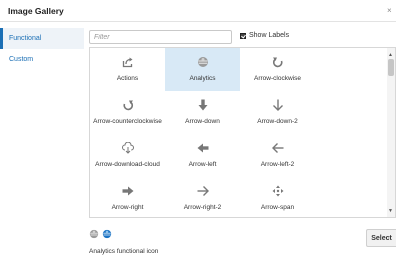 The image size is (396, 261). I want to click on icon-tile-label: Actions, so click(127, 78).